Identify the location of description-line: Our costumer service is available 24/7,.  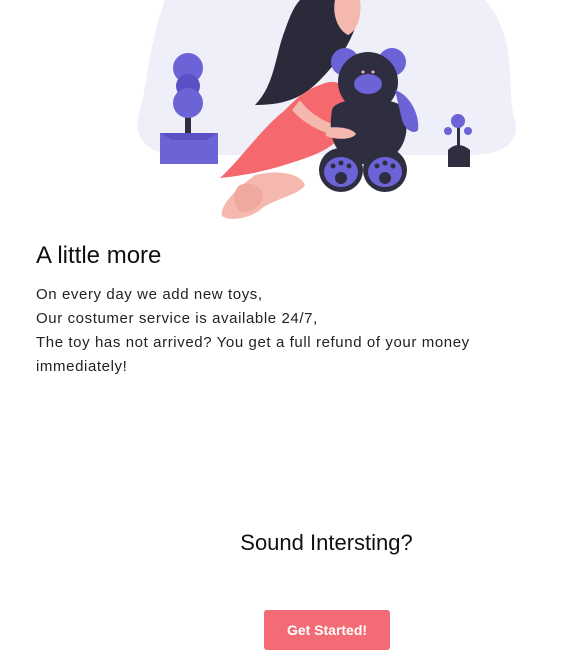
(177, 318).